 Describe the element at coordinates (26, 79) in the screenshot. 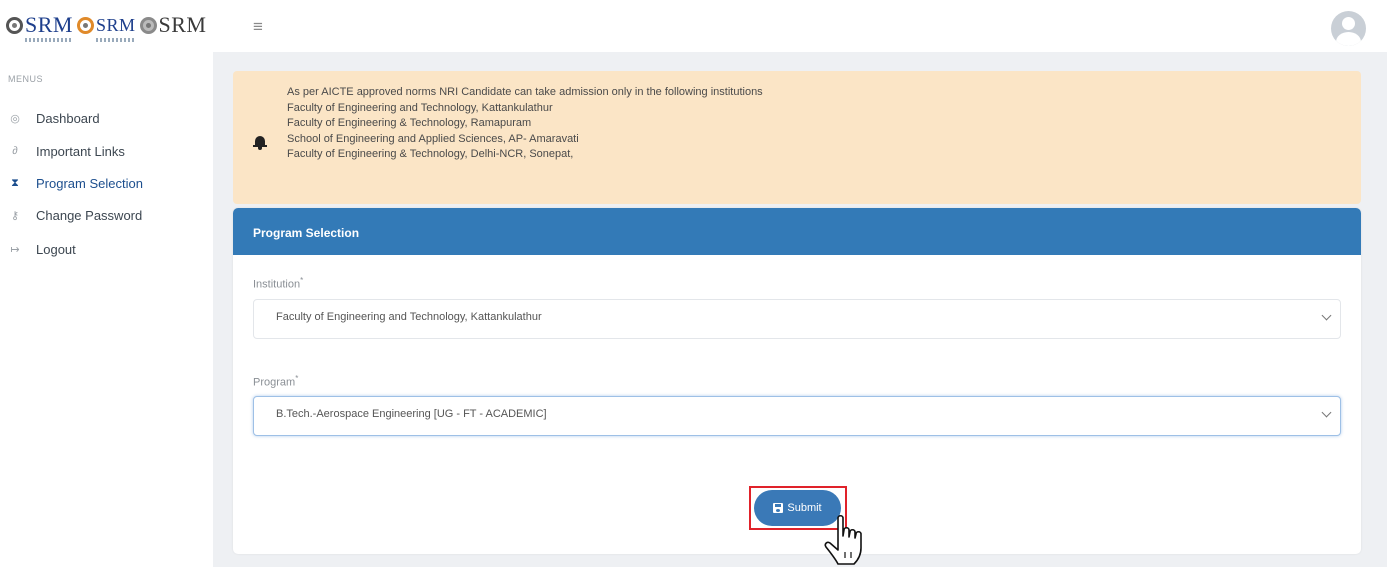

I see `sidebar-section-label: MENUS` at that location.